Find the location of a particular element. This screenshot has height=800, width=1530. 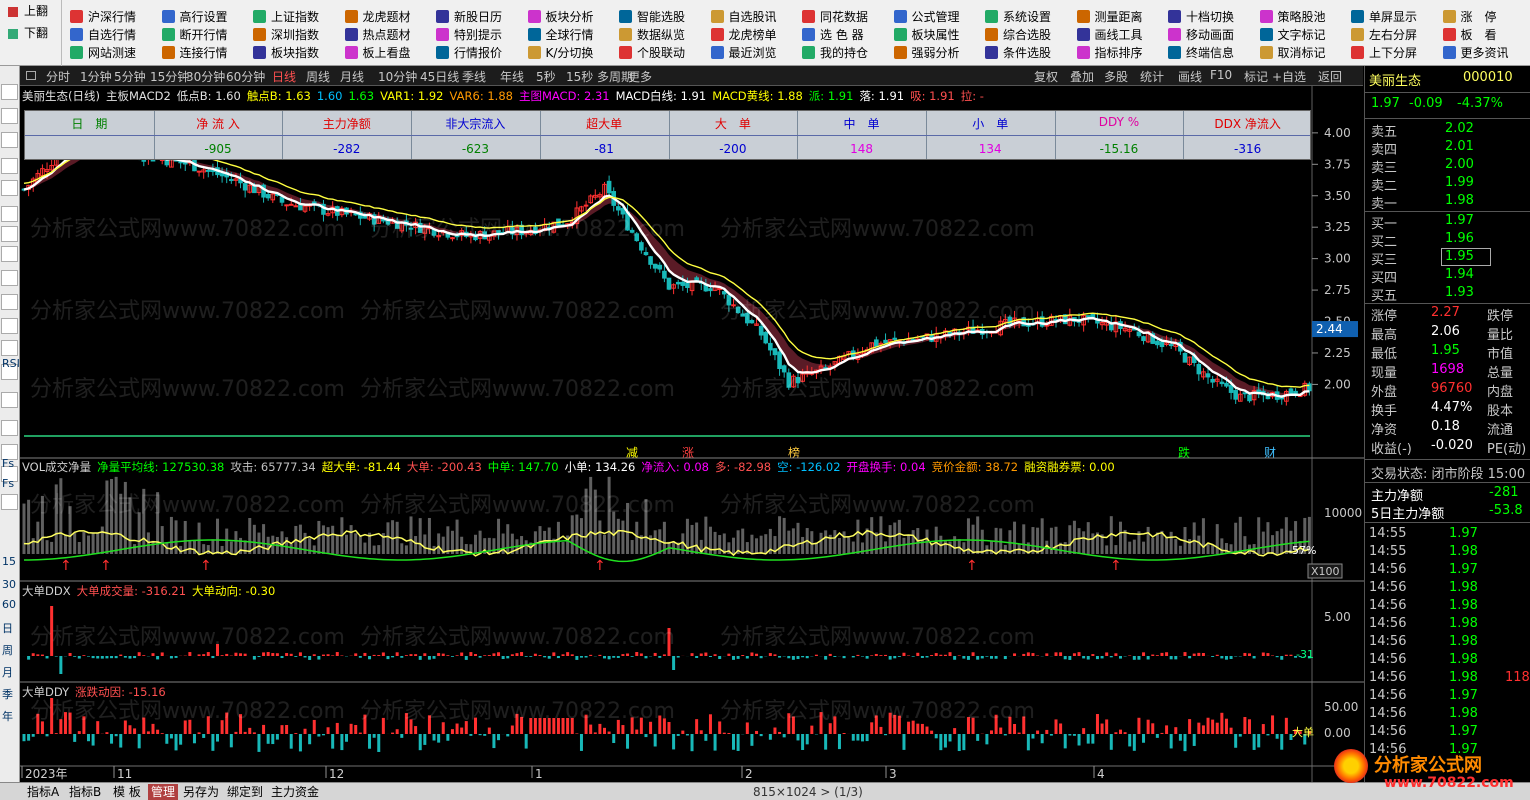

side-tool-label: 周 is located at coordinates (7, 650).